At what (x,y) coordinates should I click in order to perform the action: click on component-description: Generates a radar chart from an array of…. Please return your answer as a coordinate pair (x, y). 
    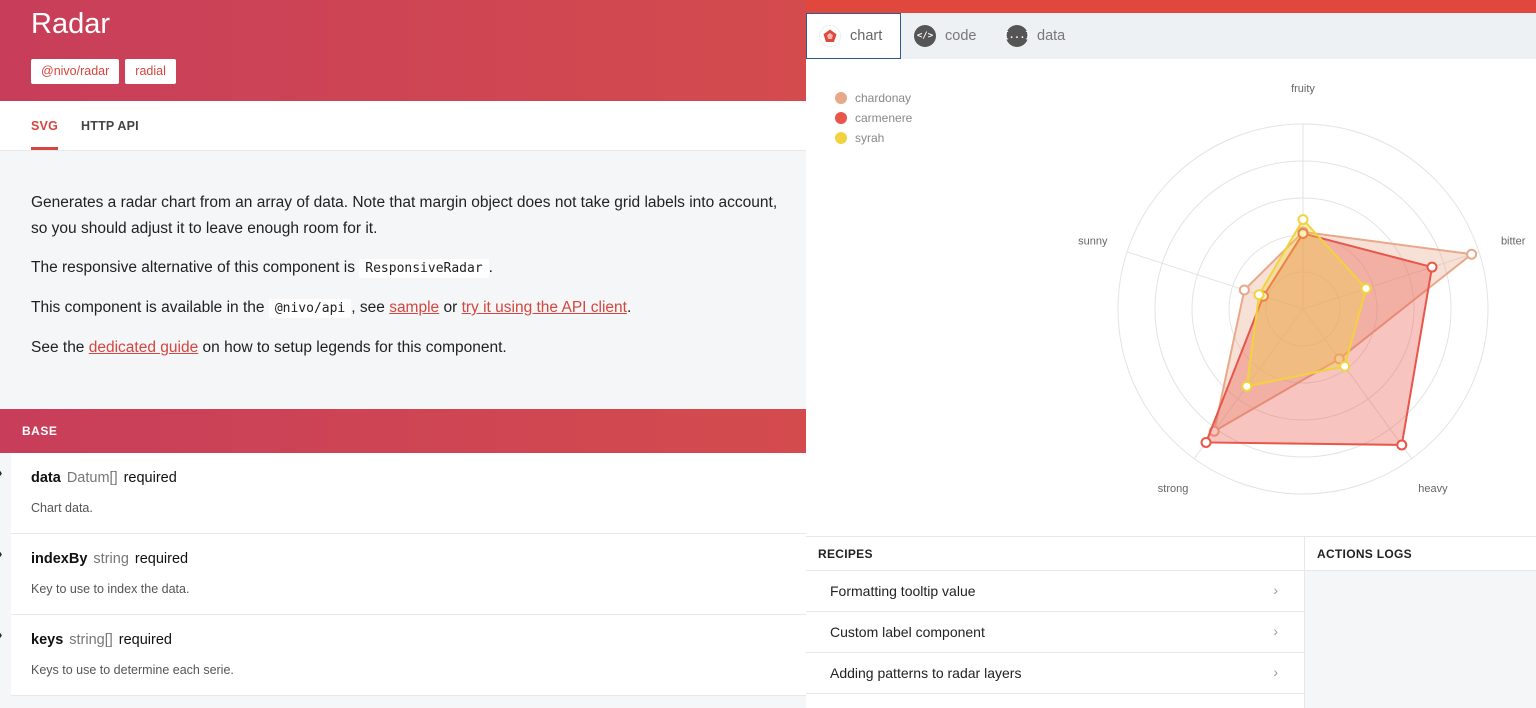
    Looking at the image, I should click on (406, 282).